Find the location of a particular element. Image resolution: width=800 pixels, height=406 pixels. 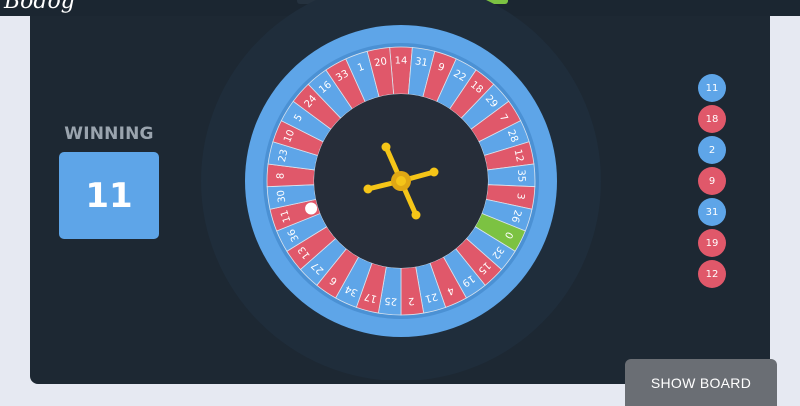

winning-number: 11 is located at coordinates (109, 195).